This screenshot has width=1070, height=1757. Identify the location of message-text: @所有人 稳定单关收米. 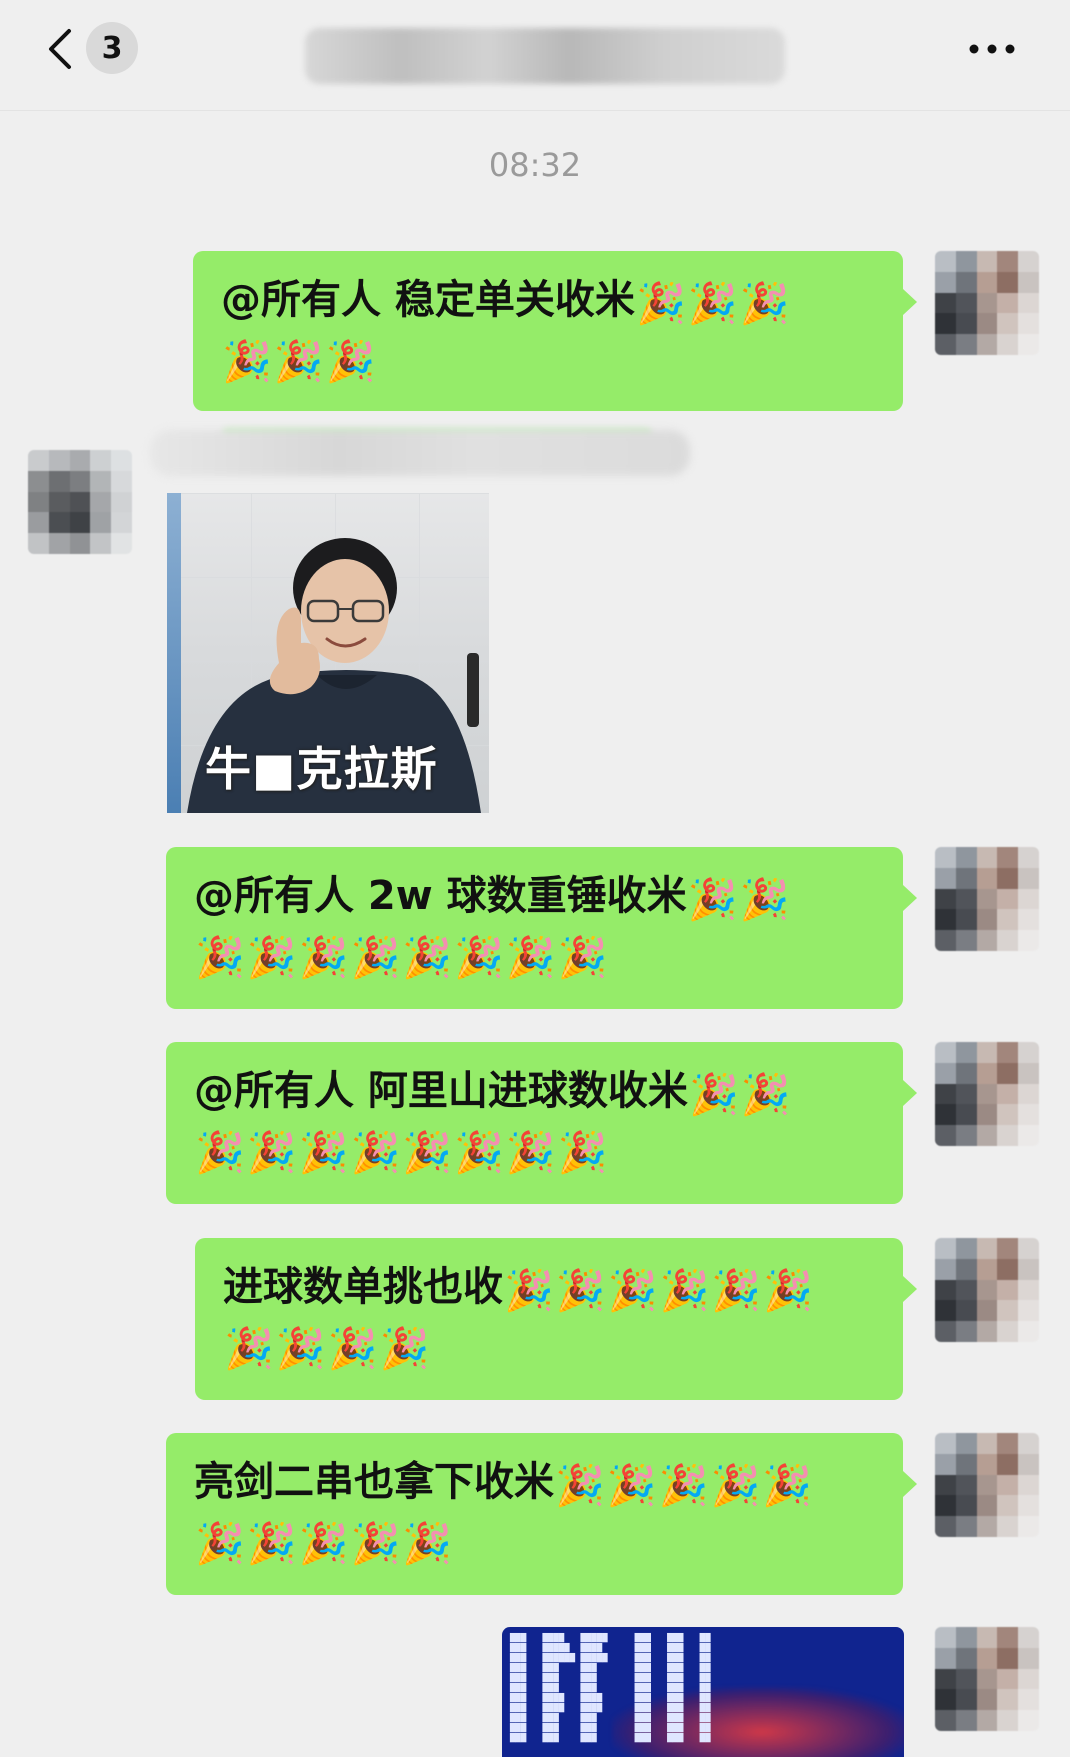
(428, 300).